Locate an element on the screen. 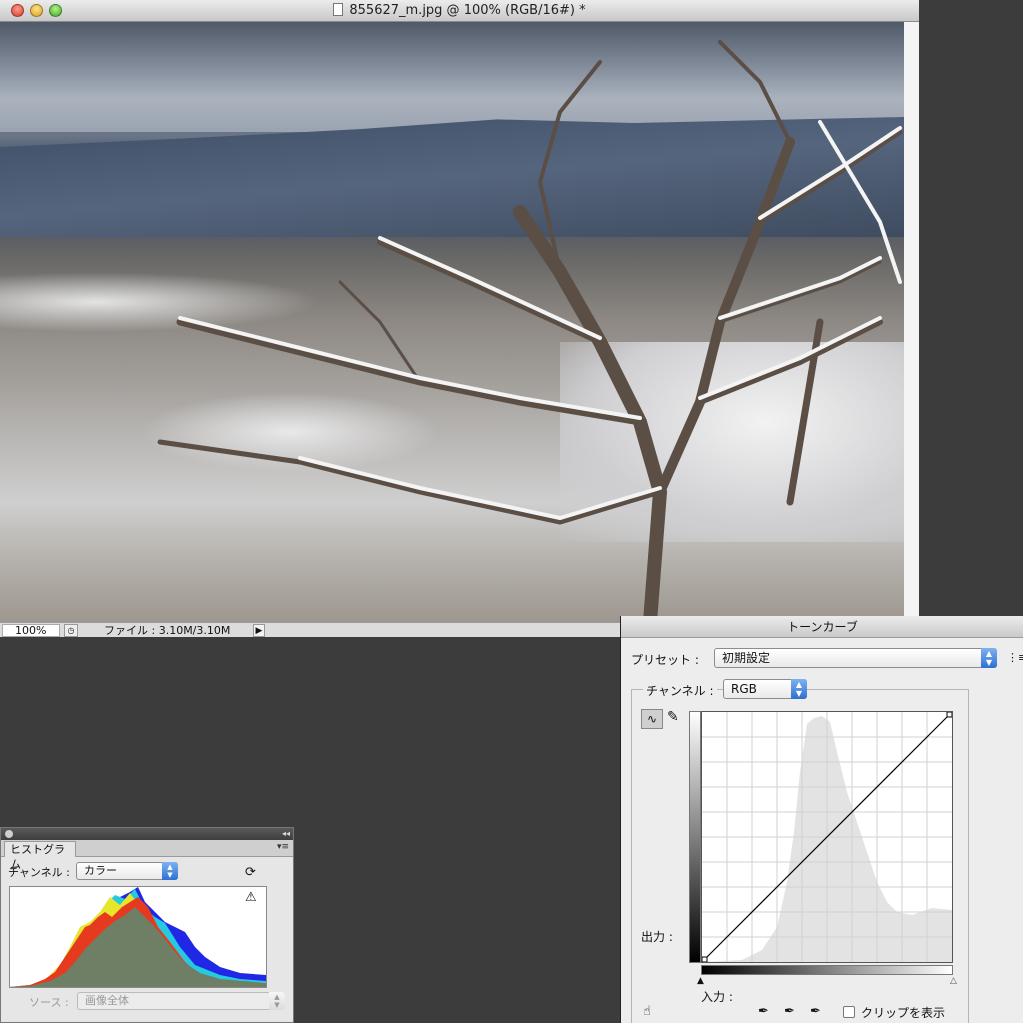  histogram-source-label: ソース : is located at coordinates (49, 1002).